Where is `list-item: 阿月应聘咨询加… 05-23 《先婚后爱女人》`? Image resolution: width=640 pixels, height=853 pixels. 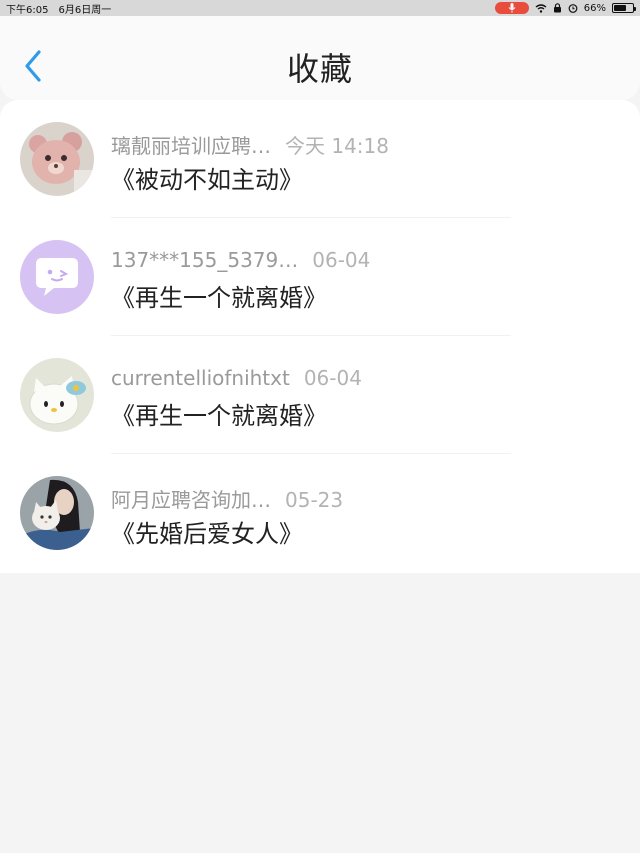
list-item: 阿月应聘咨询加… 05-23 《先婚后爱女人》 is located at coordinates (320, 513).